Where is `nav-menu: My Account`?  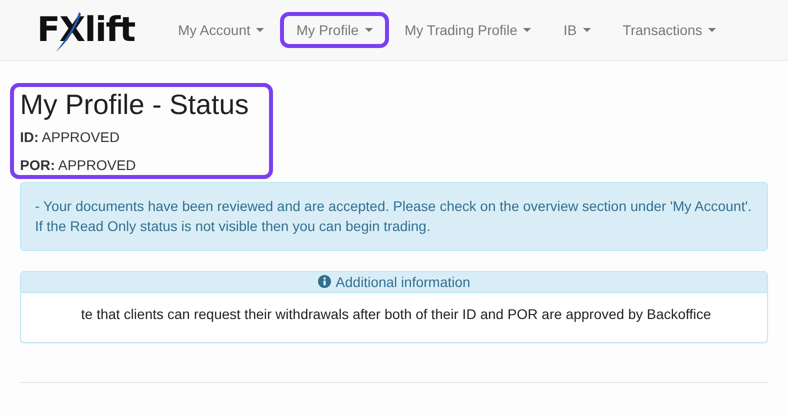
nav-menu: My Account is located at coordinates (221, 30).